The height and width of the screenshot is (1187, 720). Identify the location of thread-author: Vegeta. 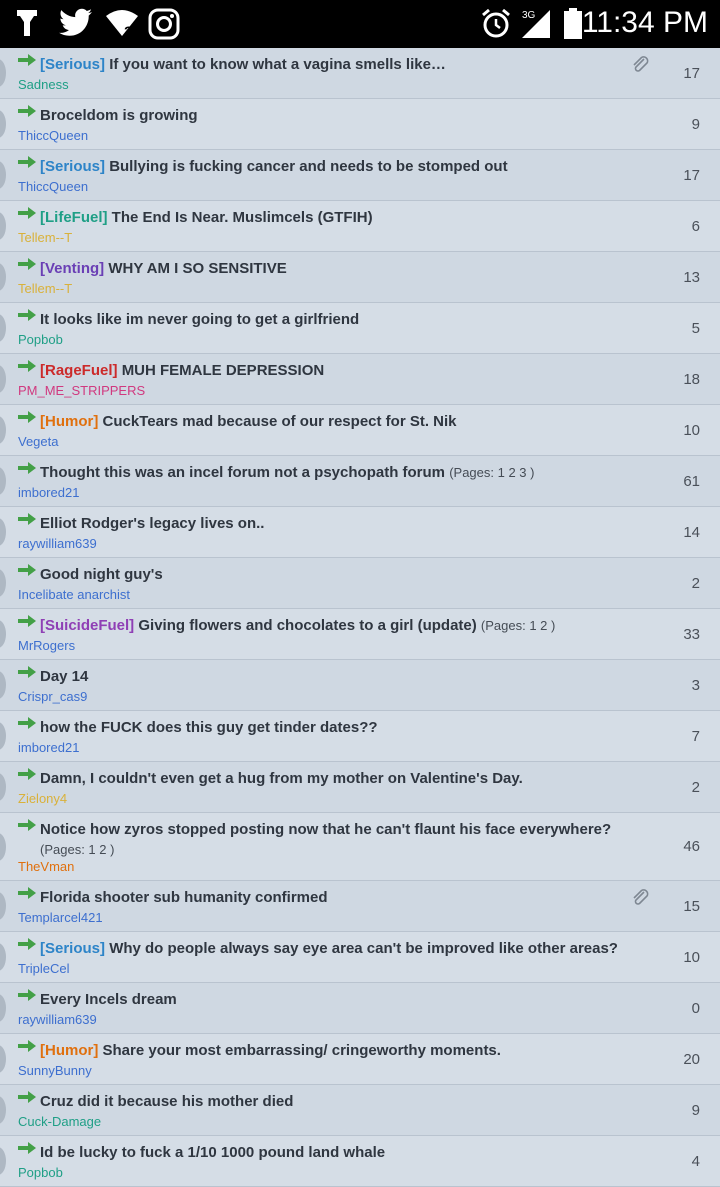
(38, 441).